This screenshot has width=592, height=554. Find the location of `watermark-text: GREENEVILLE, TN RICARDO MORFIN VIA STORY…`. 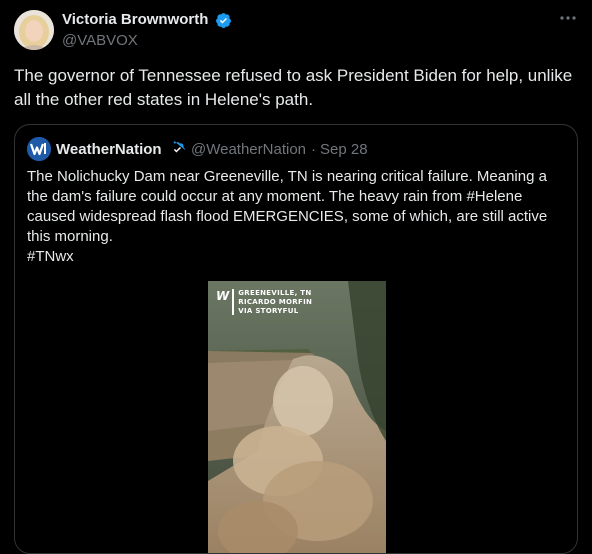

watermark-text: GREENEVILLE, TN RICARDO MORFIN VIA STORY… is located at coordinates (275, 302).